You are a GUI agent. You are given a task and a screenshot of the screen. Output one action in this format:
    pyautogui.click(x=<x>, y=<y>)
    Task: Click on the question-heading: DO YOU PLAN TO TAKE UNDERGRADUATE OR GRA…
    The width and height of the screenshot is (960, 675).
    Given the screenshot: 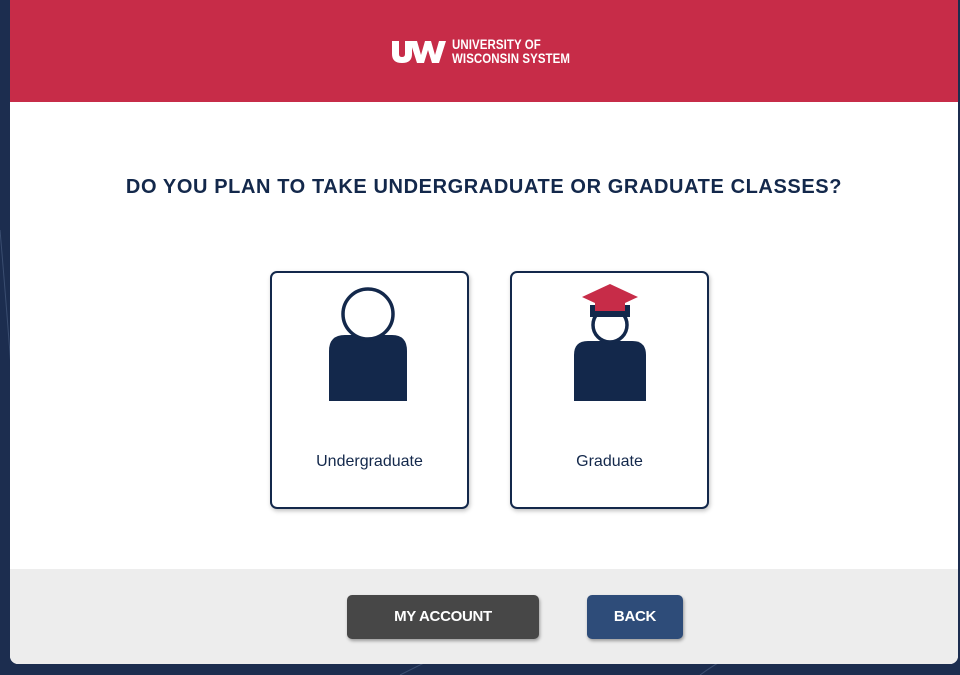 What is the action you would take?
    pyautogui.click(x=484, y=187)
    